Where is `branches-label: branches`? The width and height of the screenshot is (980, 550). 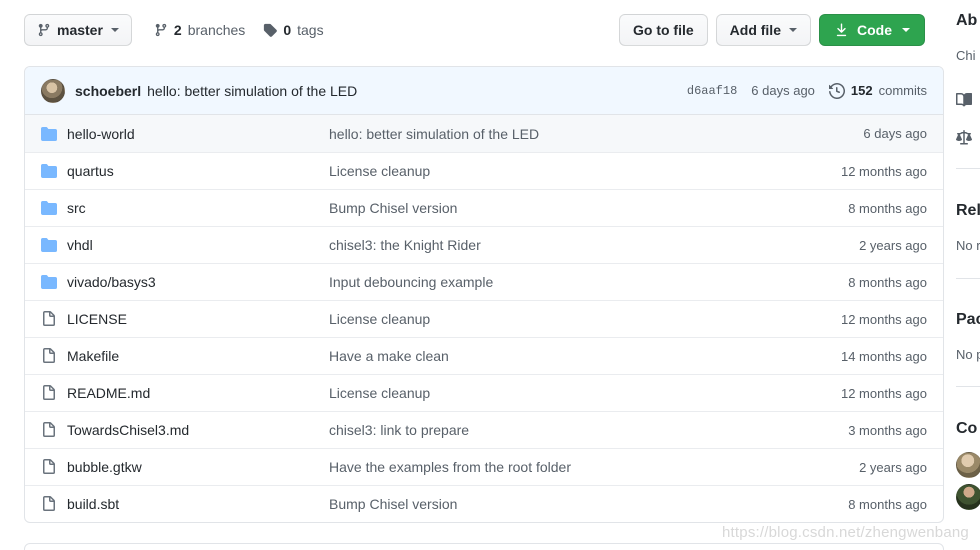
branches-label: branches is located at coordinates (216, 30).